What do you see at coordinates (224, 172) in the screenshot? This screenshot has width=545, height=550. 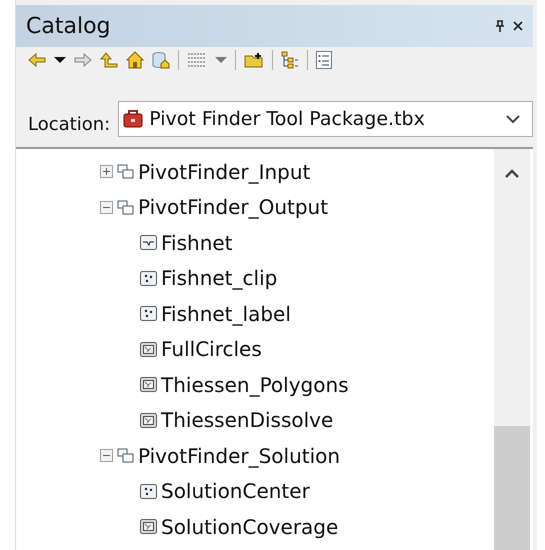 I see `tree-item: PivotFinder_Input` at bounding box center [224, 172].